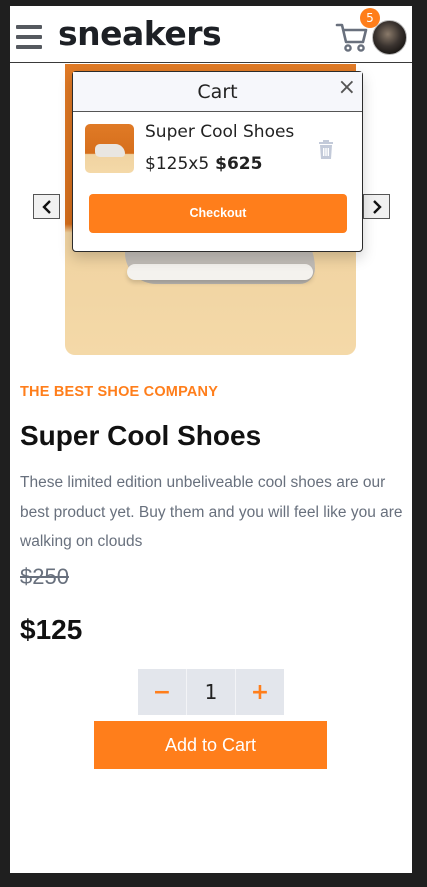 The width and height of the screenshot is (427, 887). What do you see at coordinates (260, 692) in the screenshot?
I see `increment-button: +` at bounding box center [260, 692].